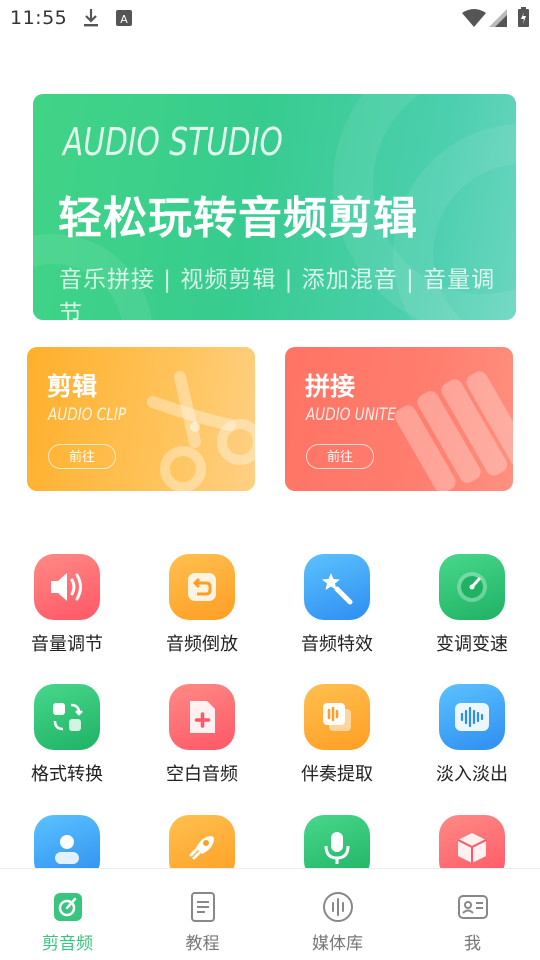  Describe the element at coordinates (67, 774) in the screenshot. I see `tool-label: 格式转换` at that location.